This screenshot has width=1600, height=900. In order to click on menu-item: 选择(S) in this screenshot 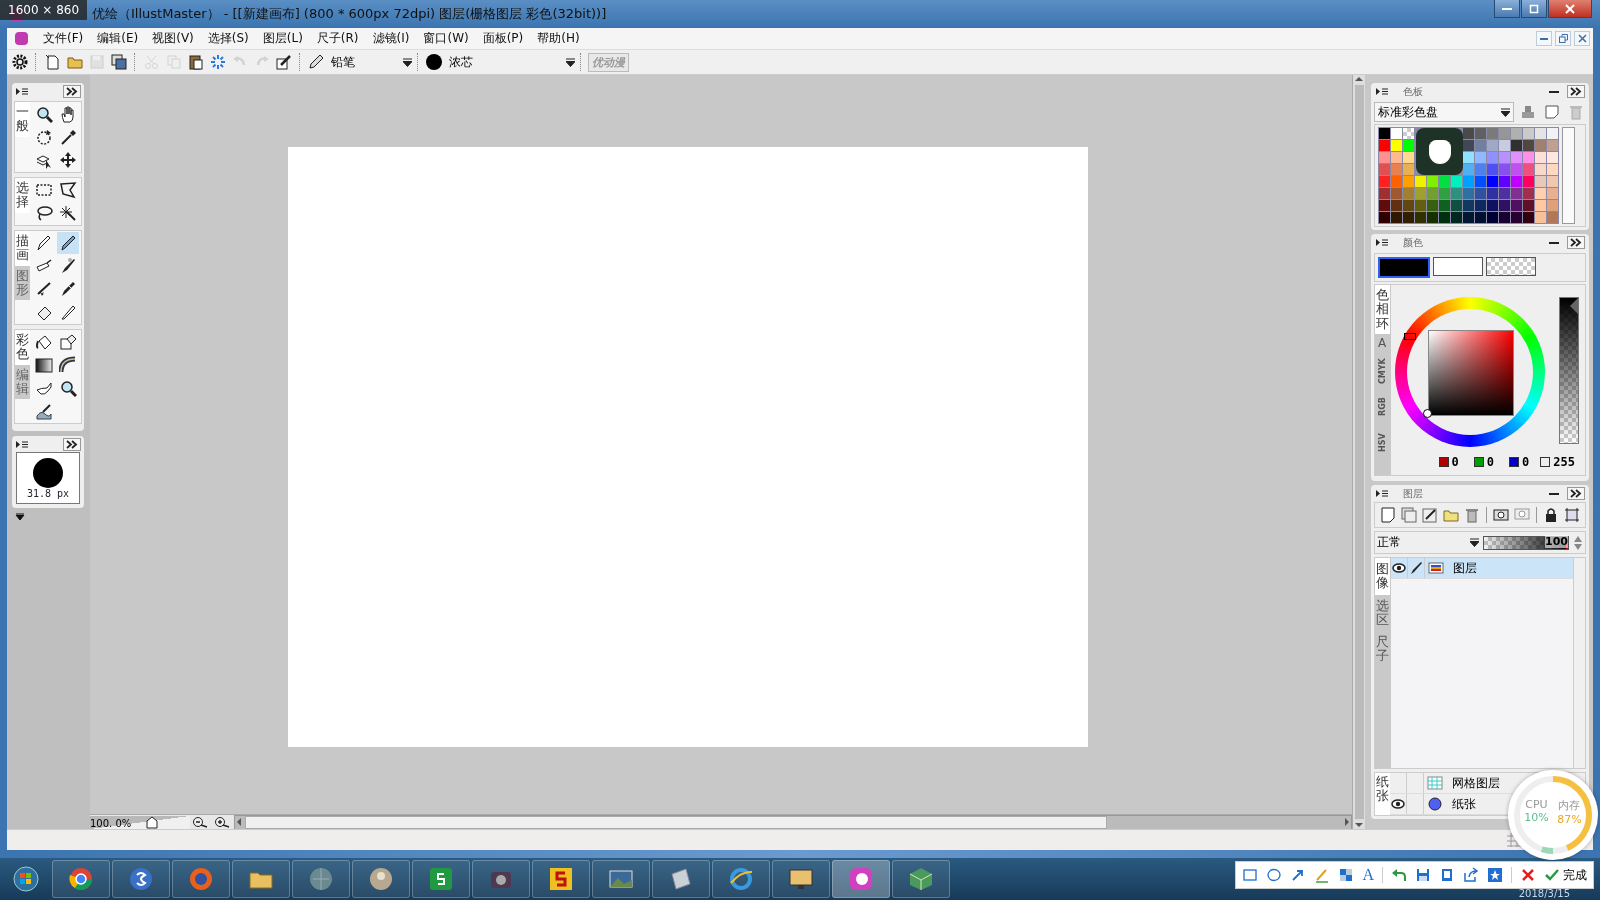, I will do `click(228, 38)`.